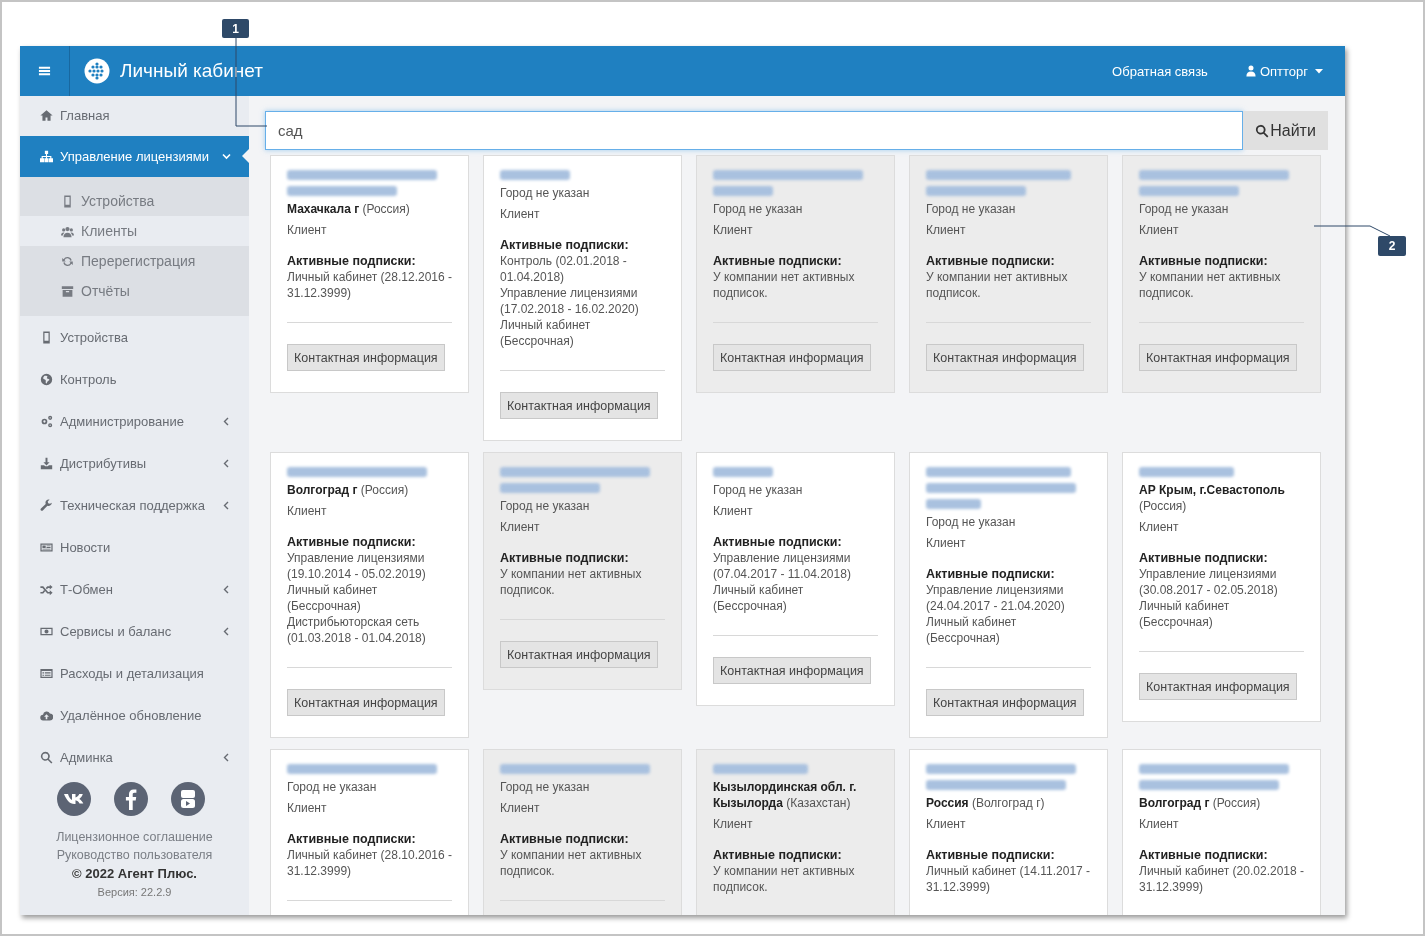  What do you see at coordinates (349, 209) in the screenshot?
I see `card-location: Махачкала г (Россия)` at bounding box center [349, 209].